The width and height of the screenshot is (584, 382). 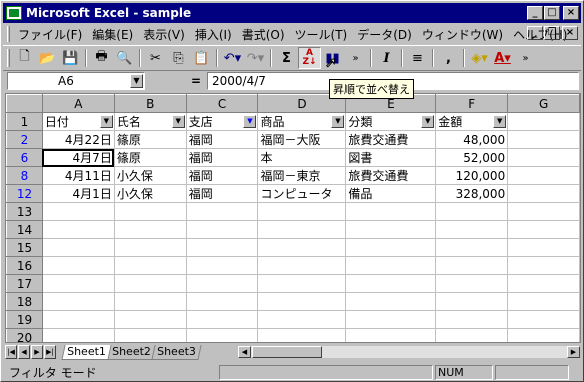 I want to click on paste-icon: 📋, so click(x=201, y=58).